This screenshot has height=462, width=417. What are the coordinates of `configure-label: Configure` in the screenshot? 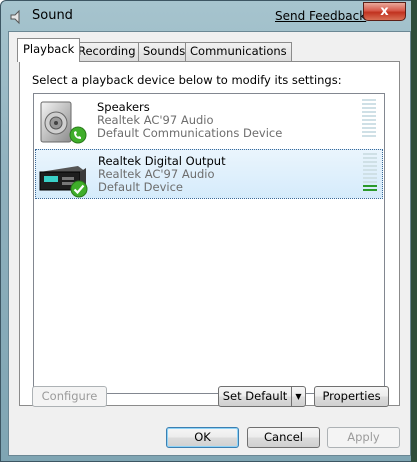 It's located at (69, 396).